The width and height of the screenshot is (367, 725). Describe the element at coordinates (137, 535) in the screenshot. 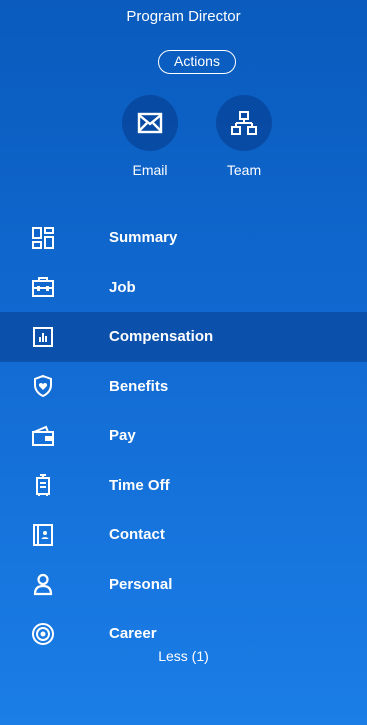

I see `nav-label-contact: Contact` at that location.